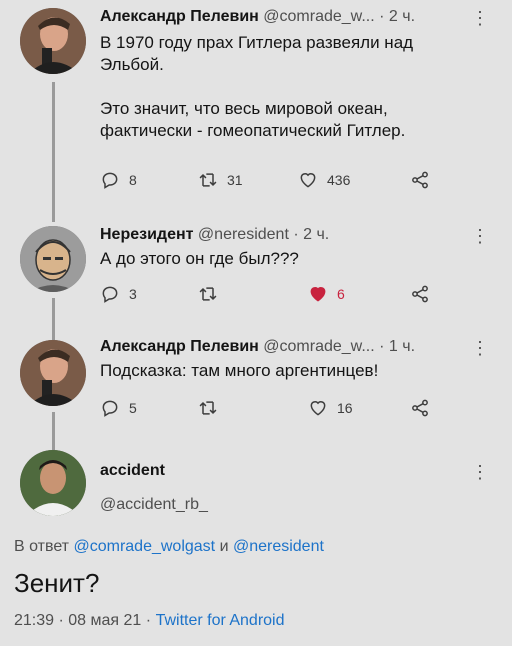 Image resolution: width=512 pixels, height=646 pixels. What do you see at coordinates (278, 546) in the screenshot?
I see `mention-link: @neresident` at bounding box center [278, 546].